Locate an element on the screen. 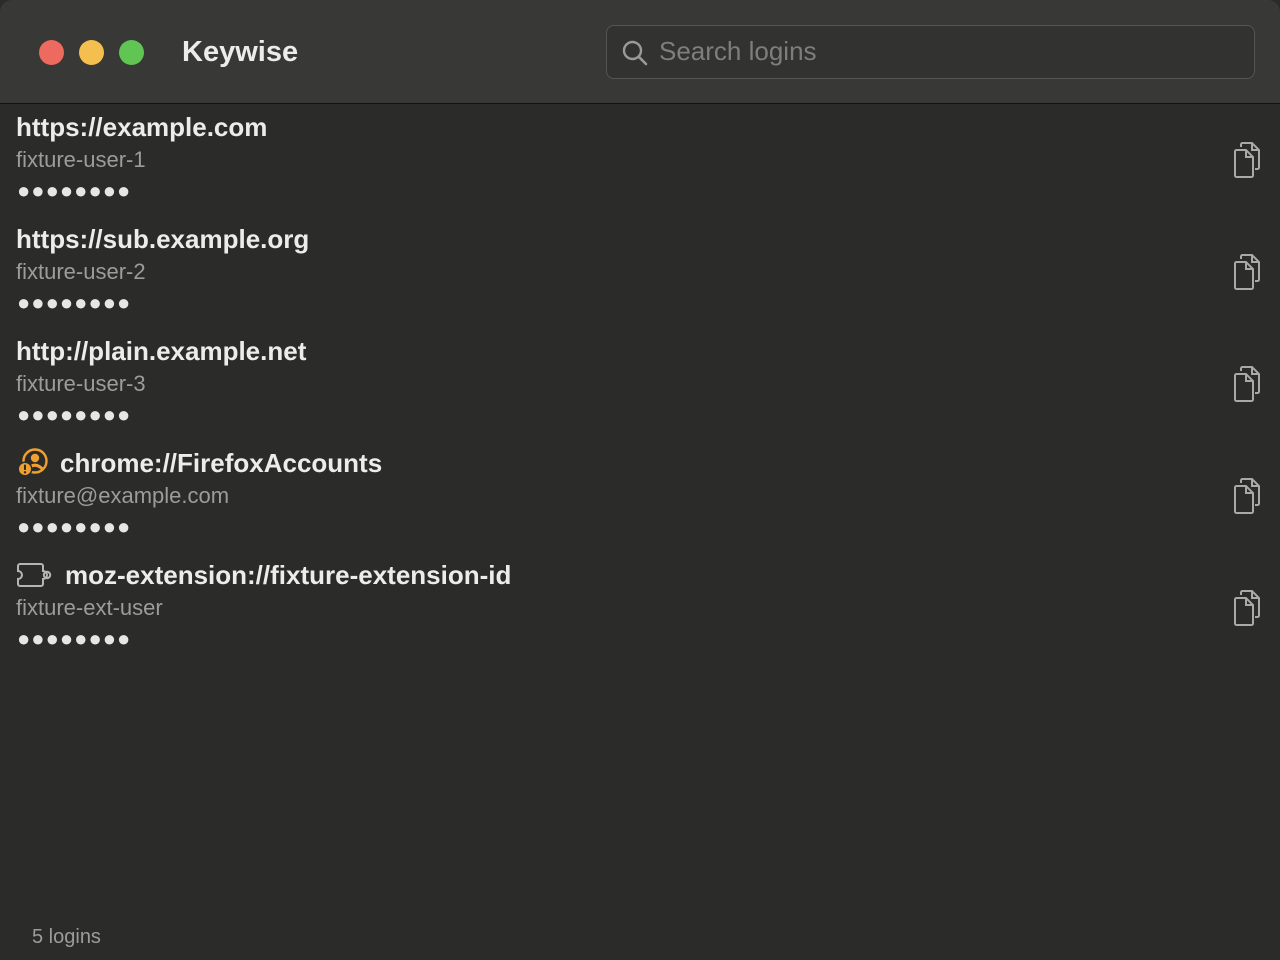 This screenshot has height=960, width=1280. search-box is located at coordinates (930, 52).